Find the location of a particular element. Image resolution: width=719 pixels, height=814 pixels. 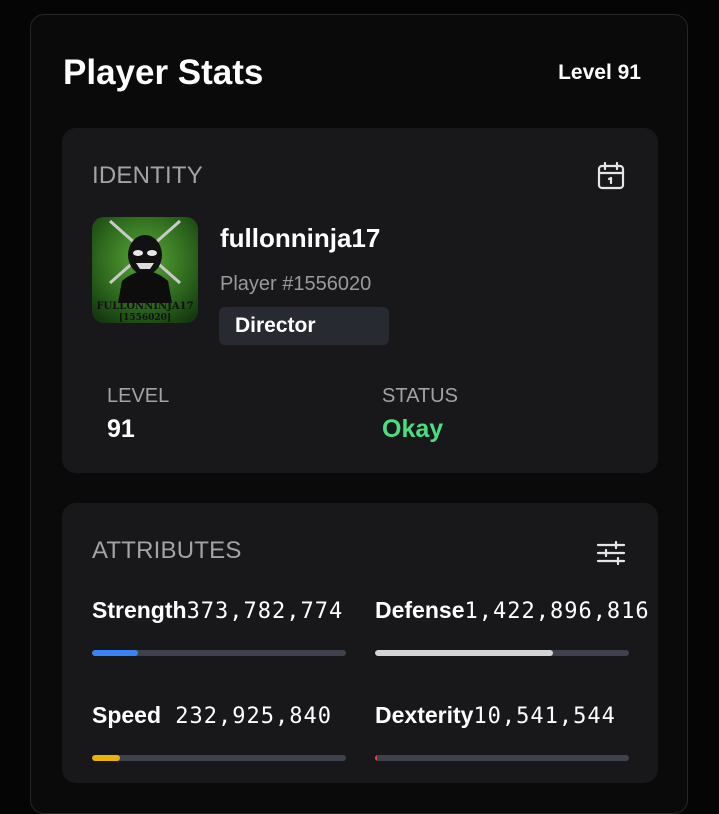

attribute-strength-text: Strength373,782,774 is located at coordinates (219, 610).